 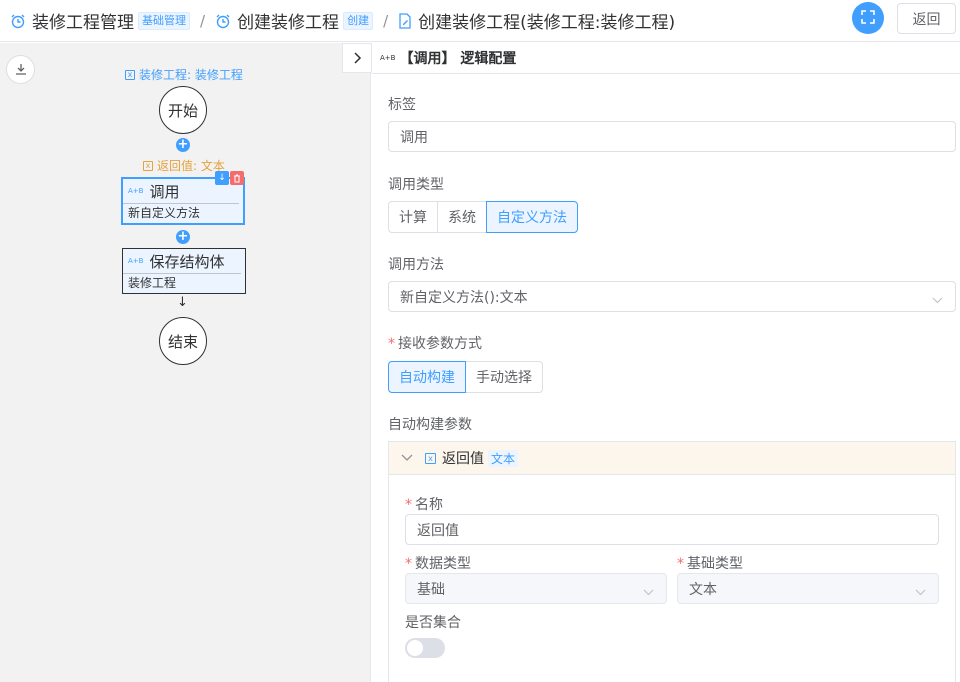 What do you see at coordinates (164, 213) in the screenshot?
I see `node-subtitle: 新自定义方法` at bounding box center [164, 213].